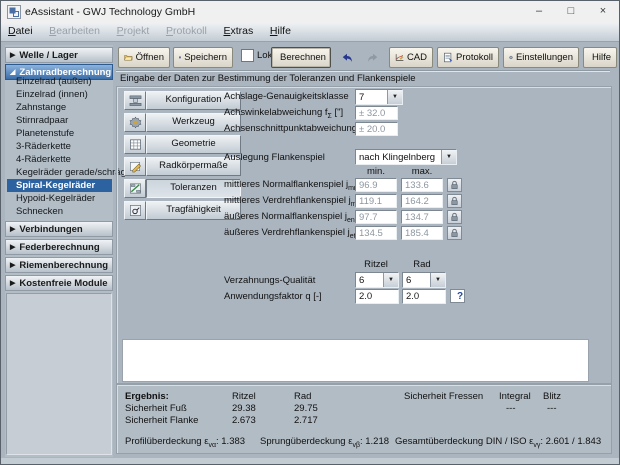 The image size is (620, 465). Describe the element at coordinates (355, 360) in the screenshot. I see `message-area` at that location.